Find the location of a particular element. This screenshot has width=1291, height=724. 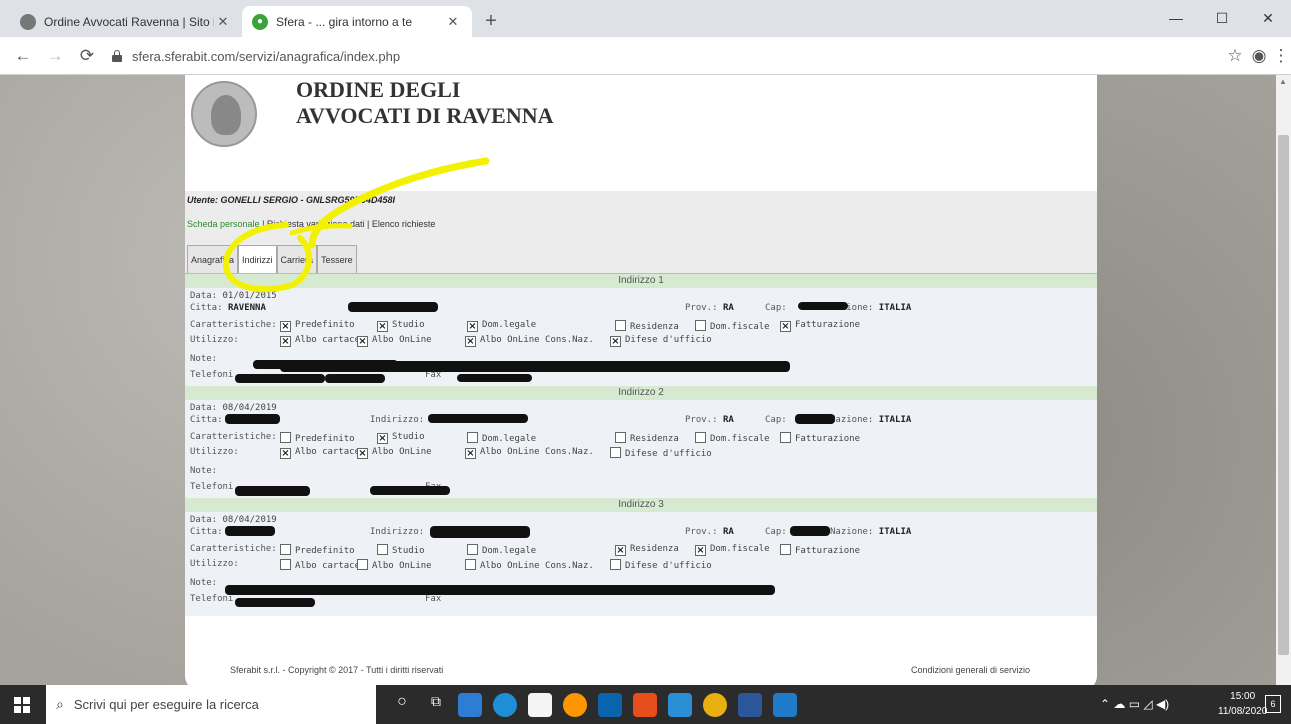

cortana-icon: ○ is located at coordinates (402, 705).